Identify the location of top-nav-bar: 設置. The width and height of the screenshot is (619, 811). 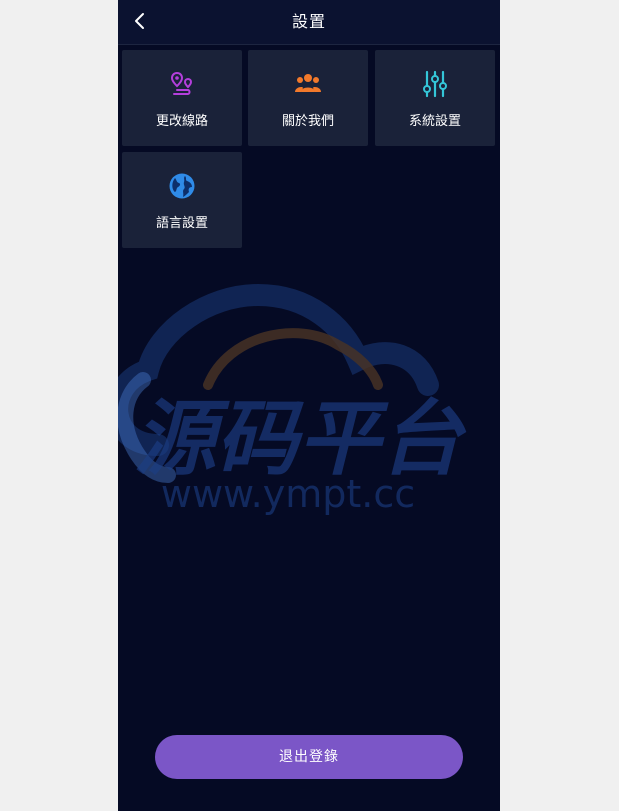
(309, 22).